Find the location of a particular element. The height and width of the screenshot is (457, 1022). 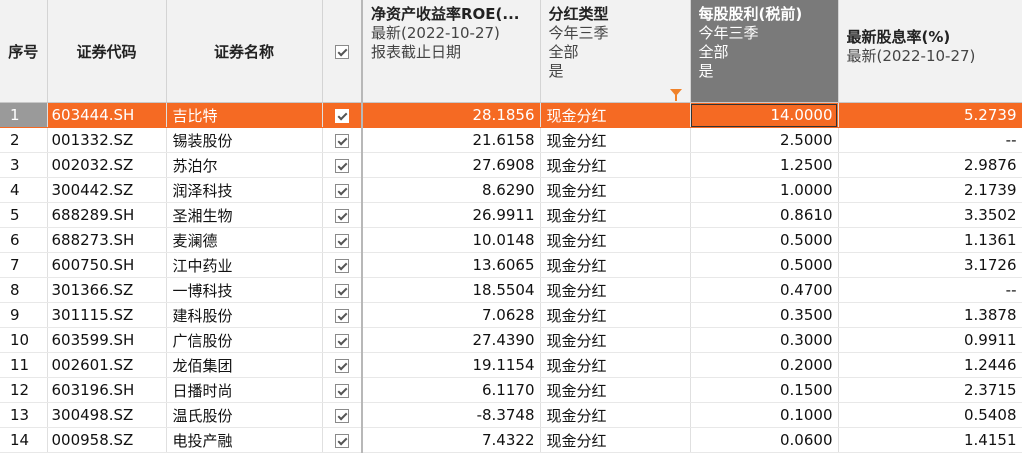

row-yield: 3.1726 is located at coordinates (930, 265).